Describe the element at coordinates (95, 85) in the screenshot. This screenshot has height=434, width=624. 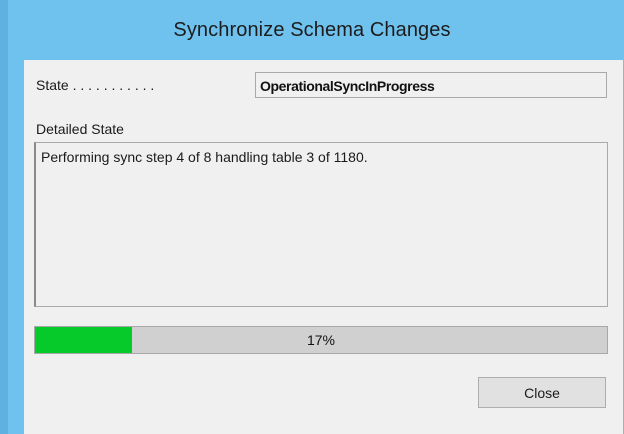
I see `state-label: State . . . . . . . . . . .` at that location.